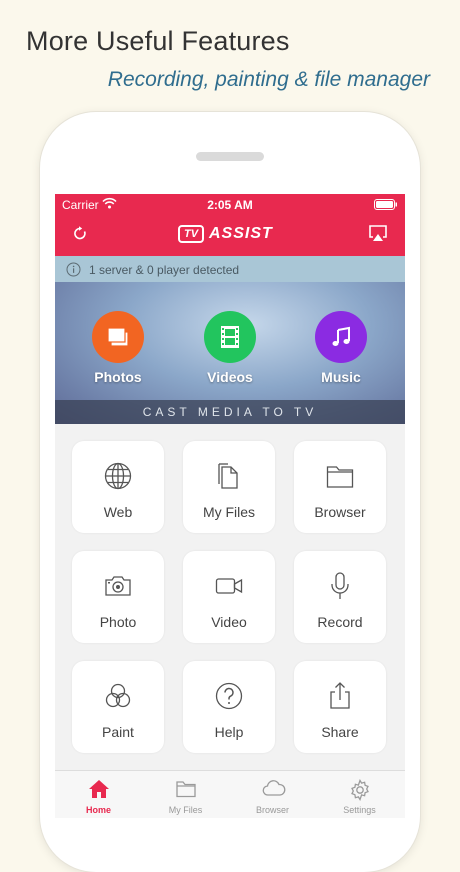 This screenshot has height=872, width=460. What do you see at coordinates (230, 156) in the screenshot?
I see `phone-speaker` at bounding box center [230, 156].